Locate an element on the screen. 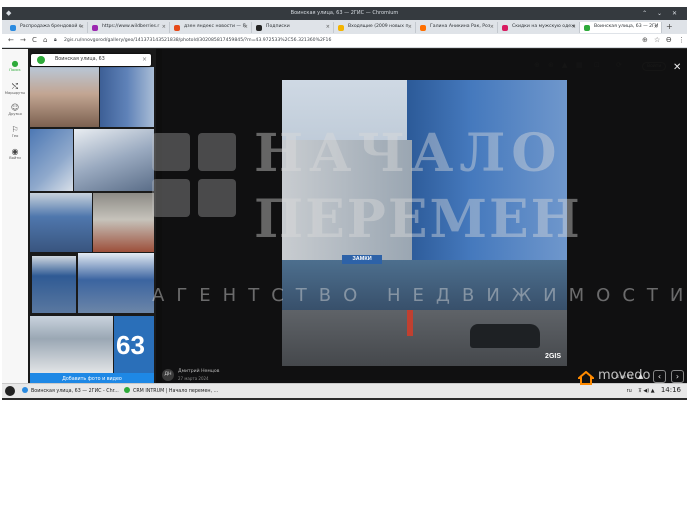  tray-icons: ⊼ ◀) ▲ is located at coordinates (646, 391).